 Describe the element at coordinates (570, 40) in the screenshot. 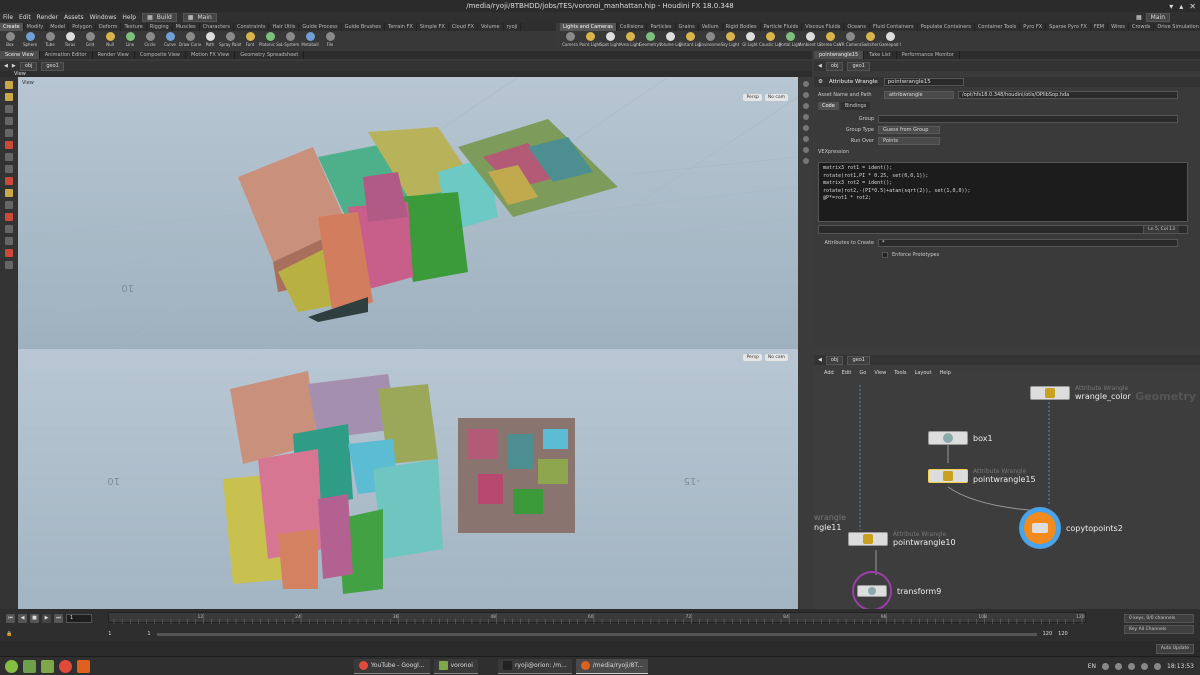

I see `tool-camera: Camera` at that location.